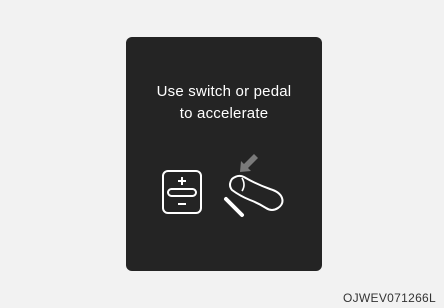 Image resolution: width=444 pixels, height=308 pixels. What do you see at coordinates (182, 192) in the screenshot?
I see `accelerator-switch-icon` at bounding box center [182, 192].